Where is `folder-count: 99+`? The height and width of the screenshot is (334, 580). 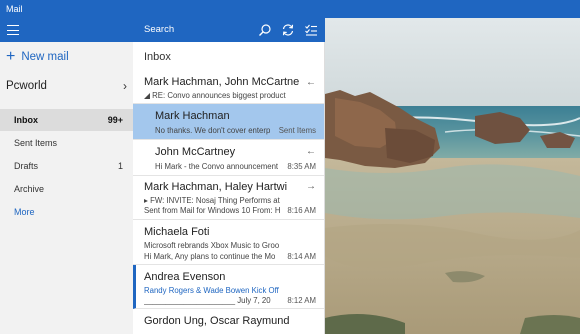
folder-count: 99+ is located at coordinates (115, 120).